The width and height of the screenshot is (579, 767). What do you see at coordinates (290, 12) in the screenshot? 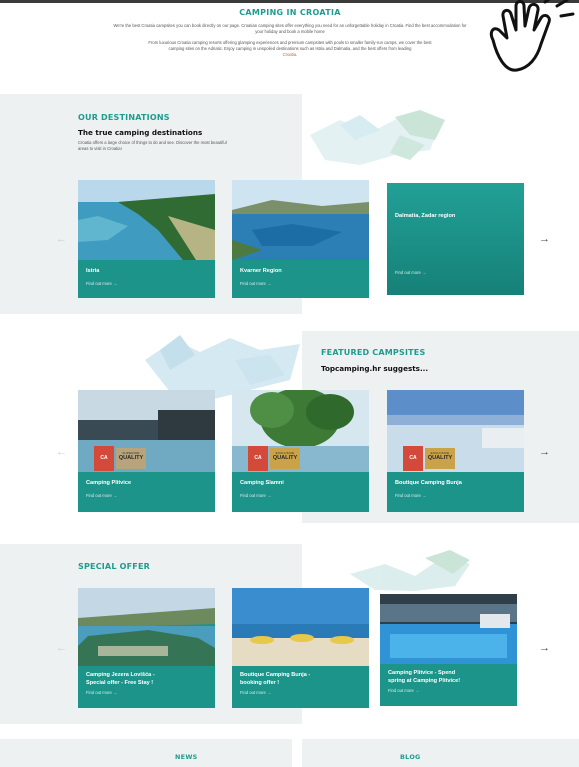
I see `intro-title: CAMPING IN CROATIA` at bounding box center [290, 12].